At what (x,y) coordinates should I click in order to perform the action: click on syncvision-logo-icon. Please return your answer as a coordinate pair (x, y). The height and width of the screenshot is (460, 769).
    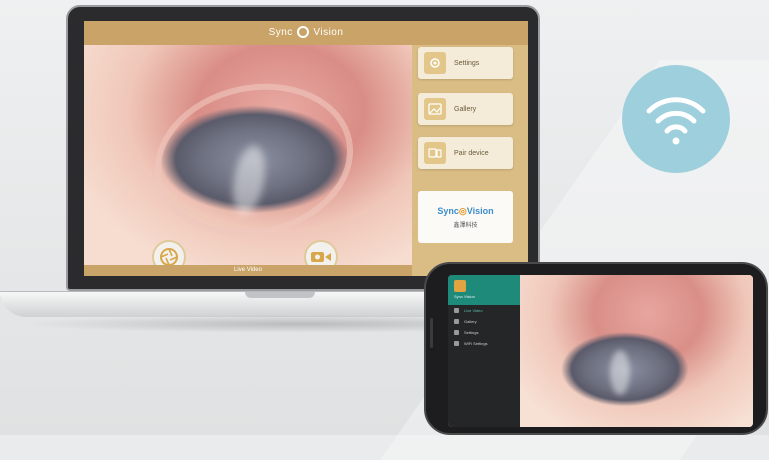
    Looking at the image, I should click on (303, 32).